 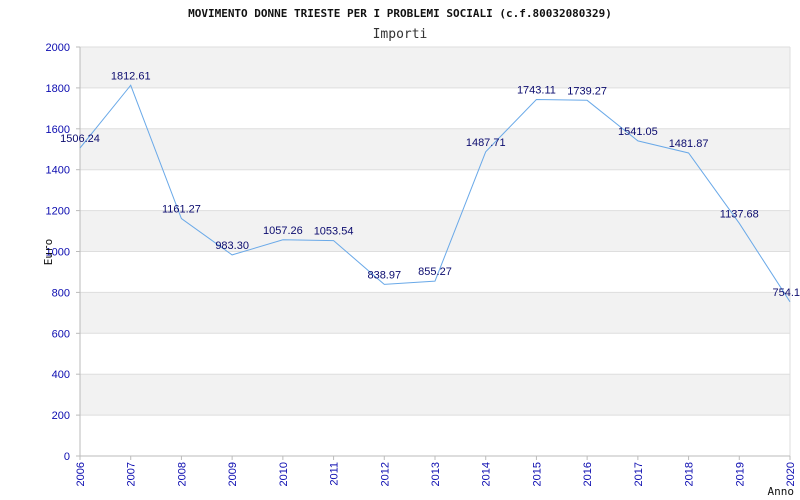 What do you see at coordinates (786, 293) in the screenshot?
I see `data-label: 754.1` at bounding box center [786, 293].